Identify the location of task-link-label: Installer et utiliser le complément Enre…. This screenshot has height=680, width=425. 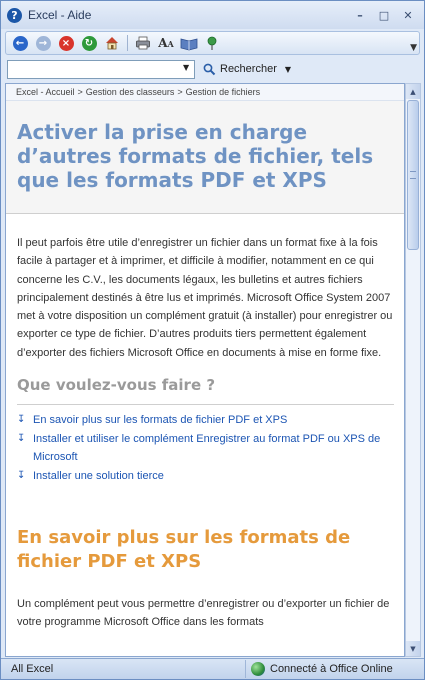
(207, 448).